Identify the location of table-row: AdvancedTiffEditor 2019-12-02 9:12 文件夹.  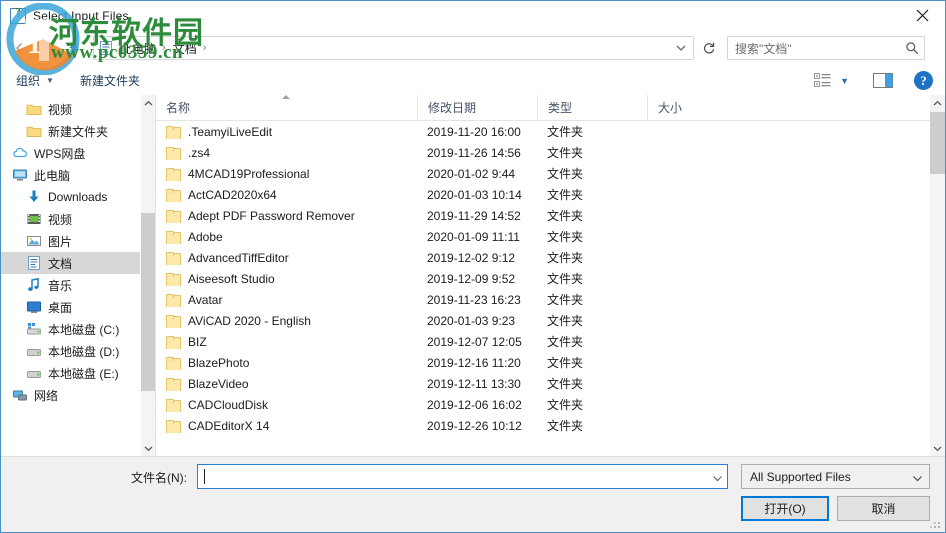
(543, 257).